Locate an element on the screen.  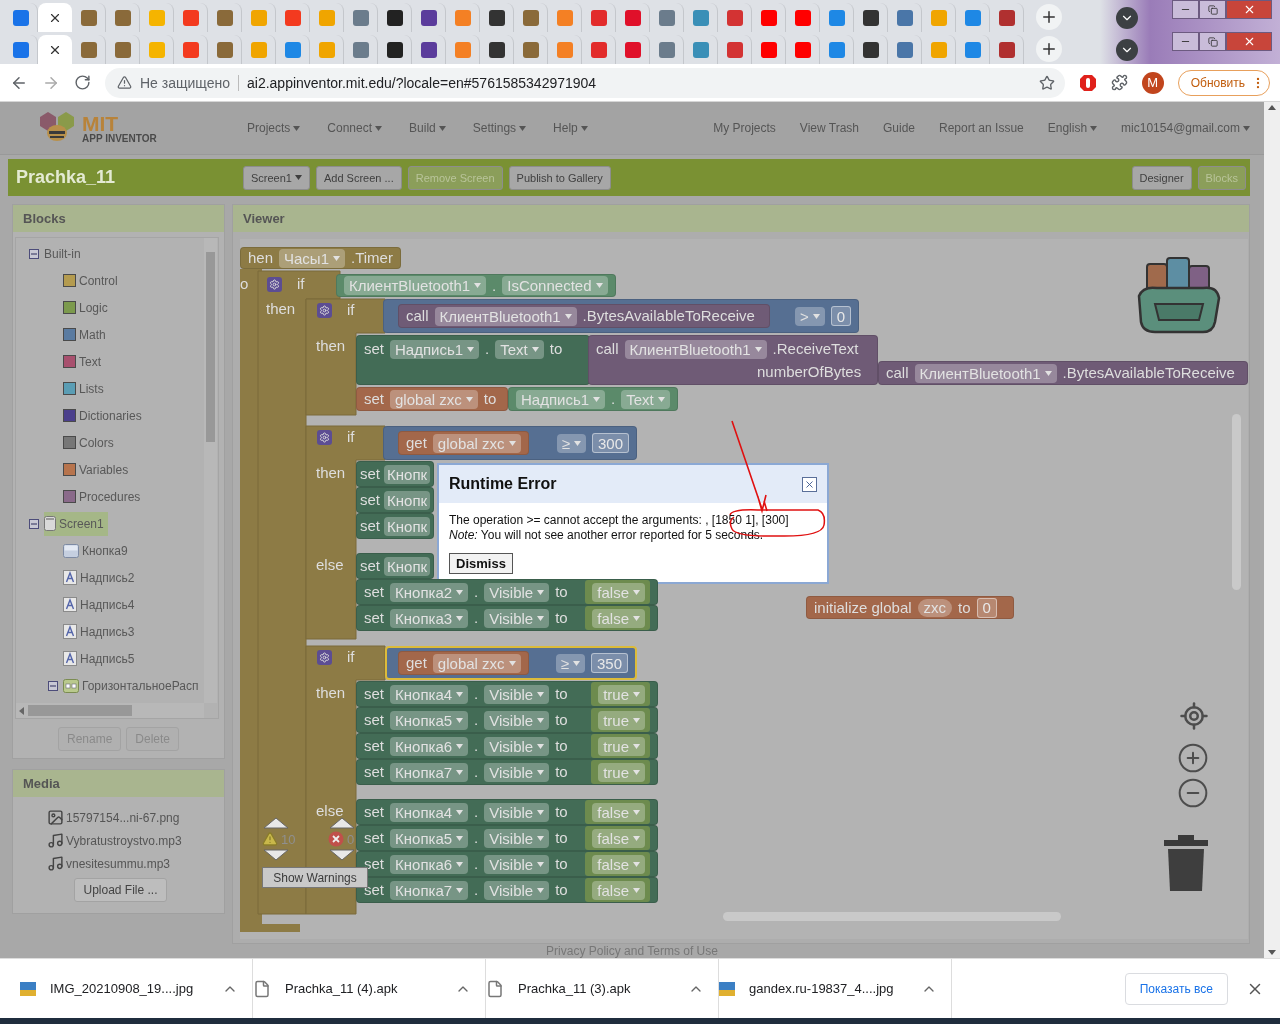
show-warnings-button: Show Warnings is located at coordinates (315, 877).